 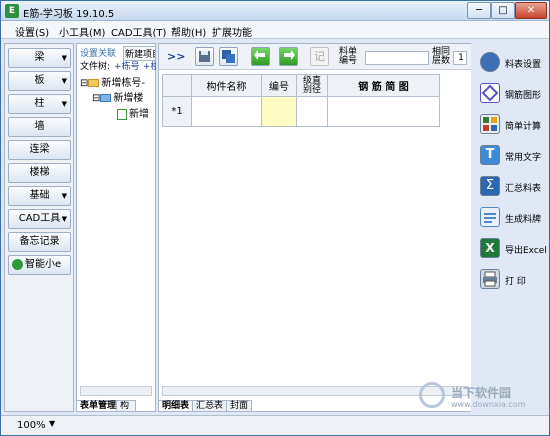 I want to click on status-bar: 100% ▼, so click(x=275, y=425).